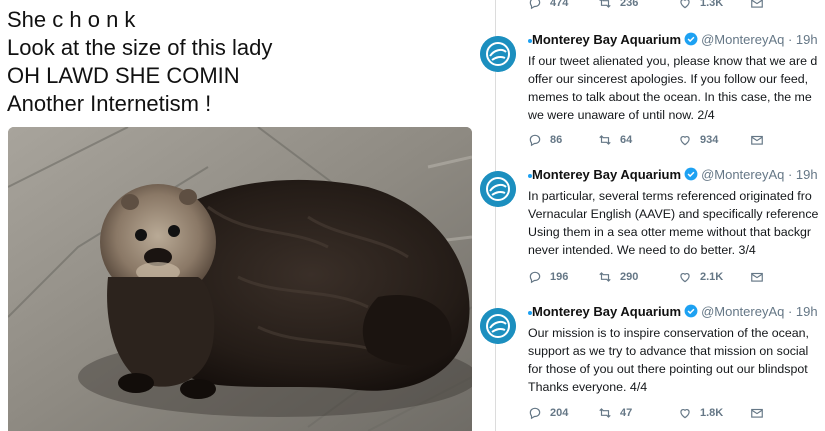 This screenshot has width=825, height=431. Describe the element at coordinates (618, 5) in the screenshot. I see `retweet-button: 236` at that location.